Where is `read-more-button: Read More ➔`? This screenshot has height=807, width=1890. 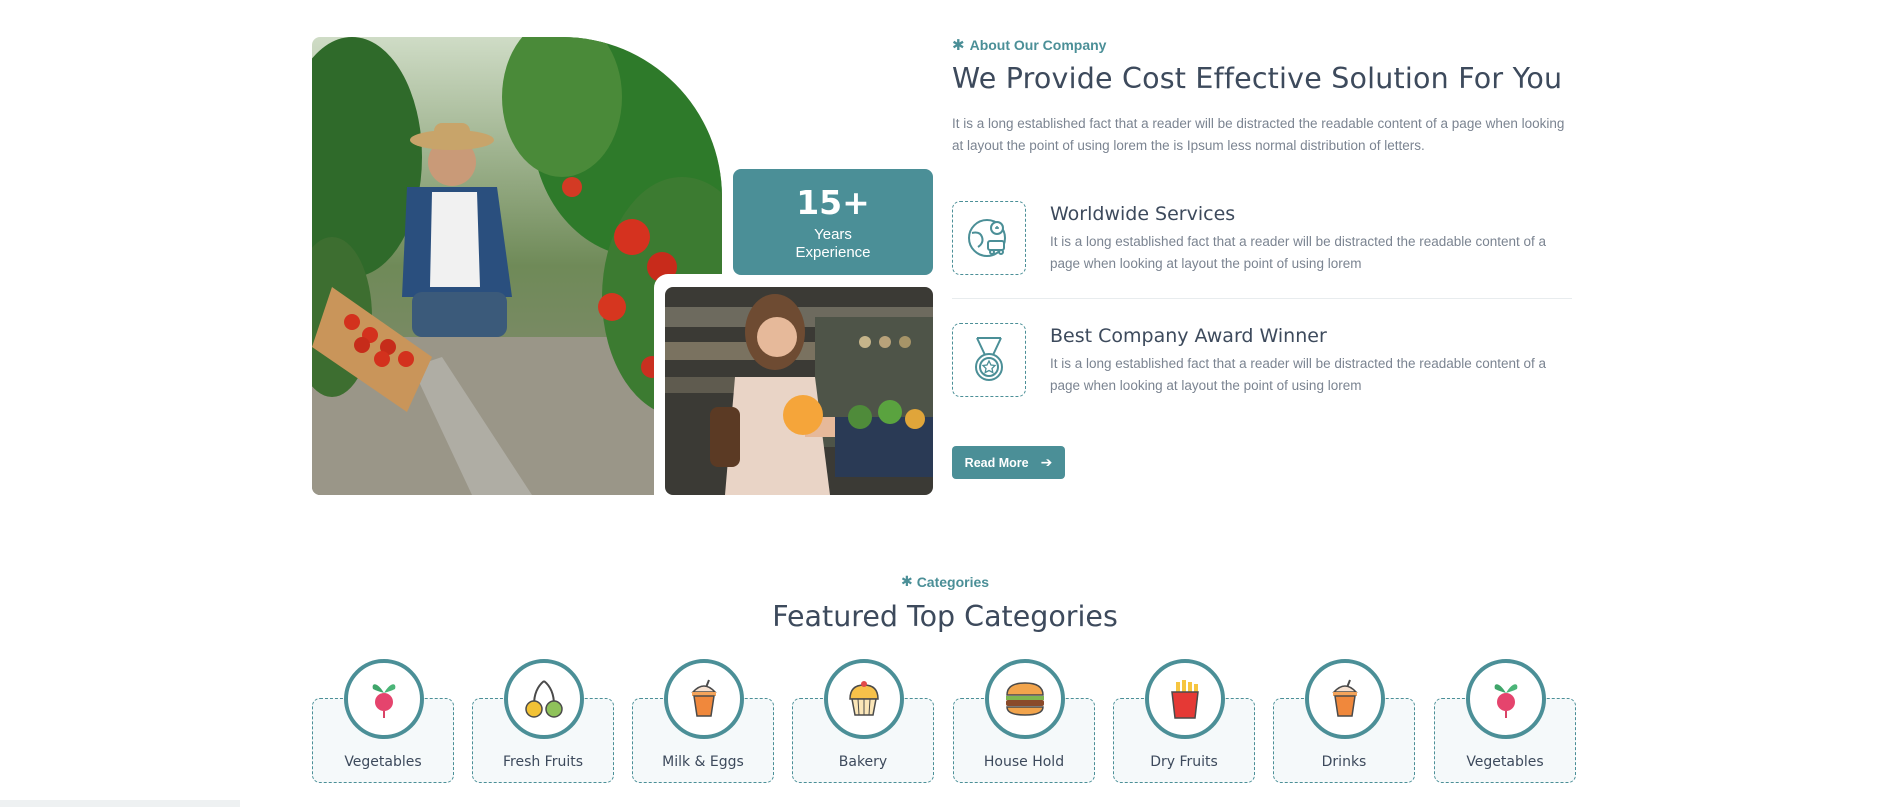 read-more-button: Read More ➔ is located at coordinates (1008, 462).